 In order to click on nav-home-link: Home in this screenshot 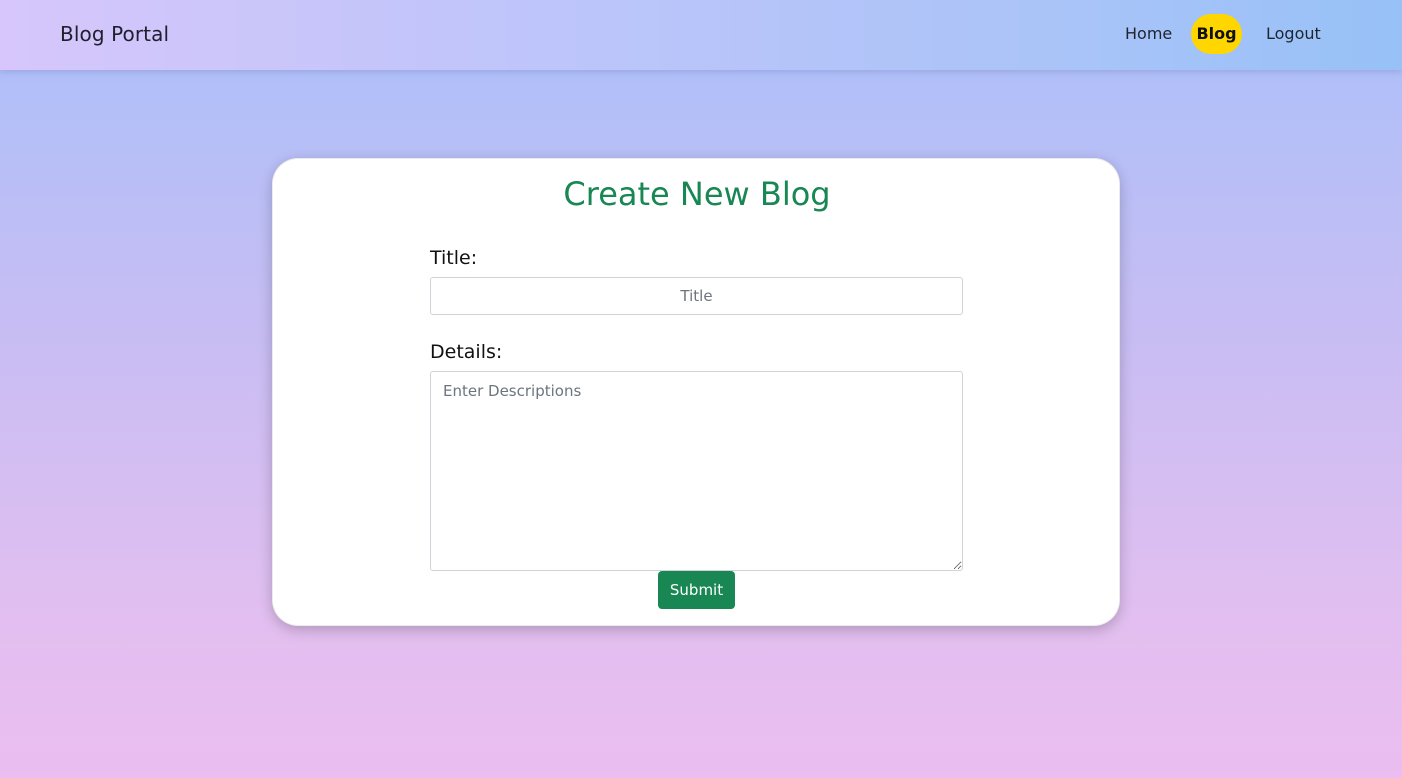, I will do `click(1148, 34)`.